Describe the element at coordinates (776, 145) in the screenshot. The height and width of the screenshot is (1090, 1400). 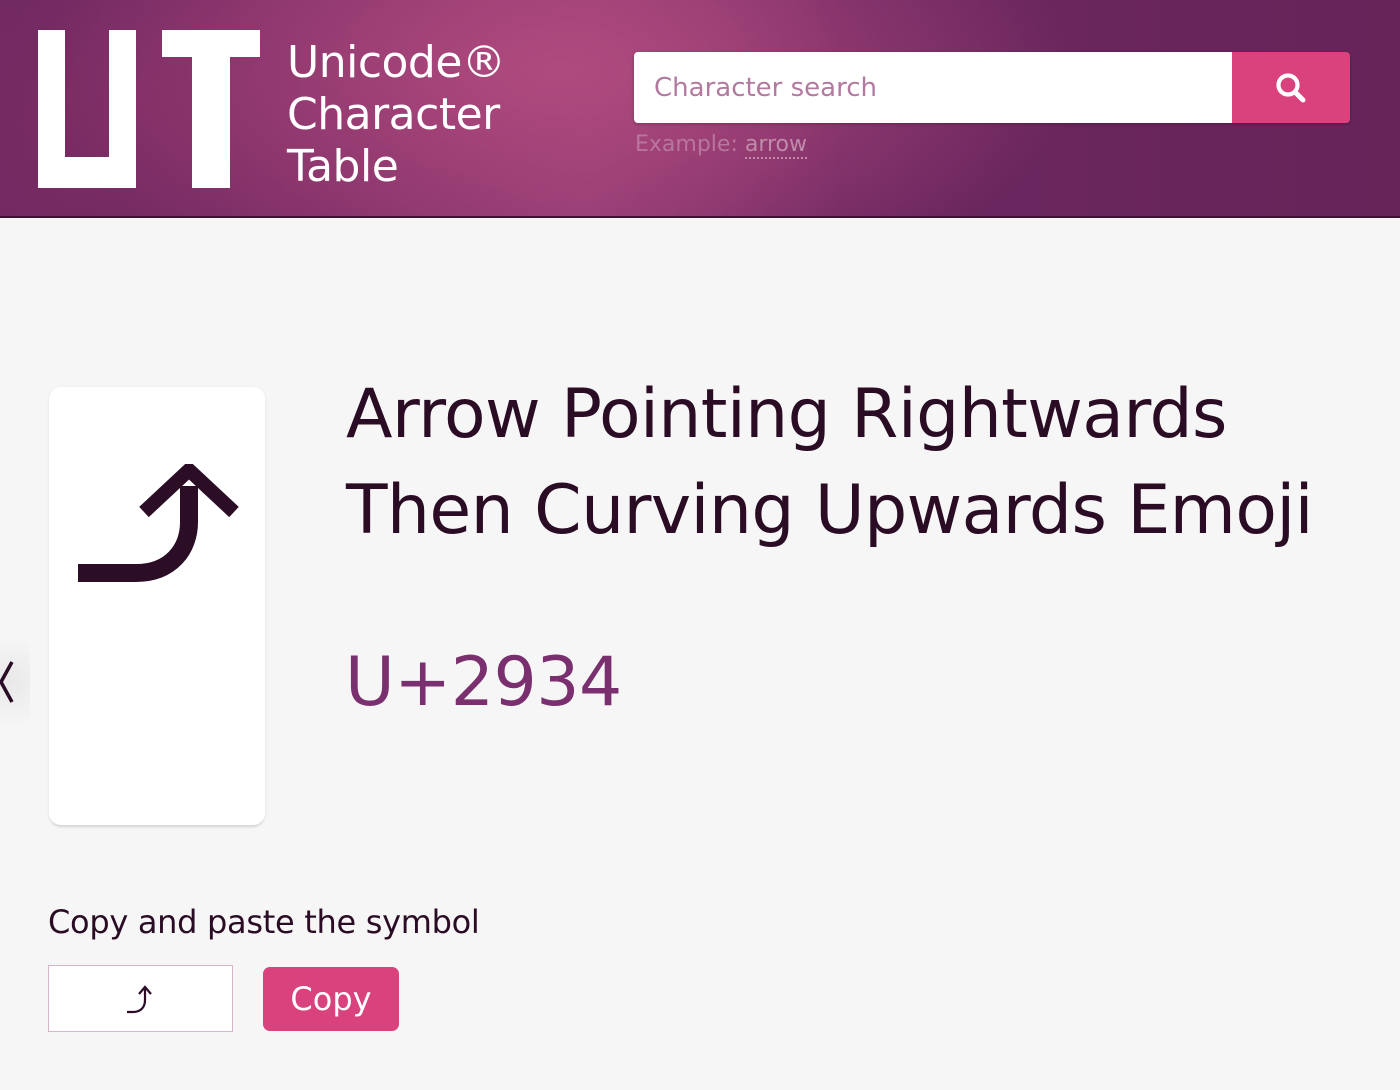
I see `search-example-link: arrow` at that location.